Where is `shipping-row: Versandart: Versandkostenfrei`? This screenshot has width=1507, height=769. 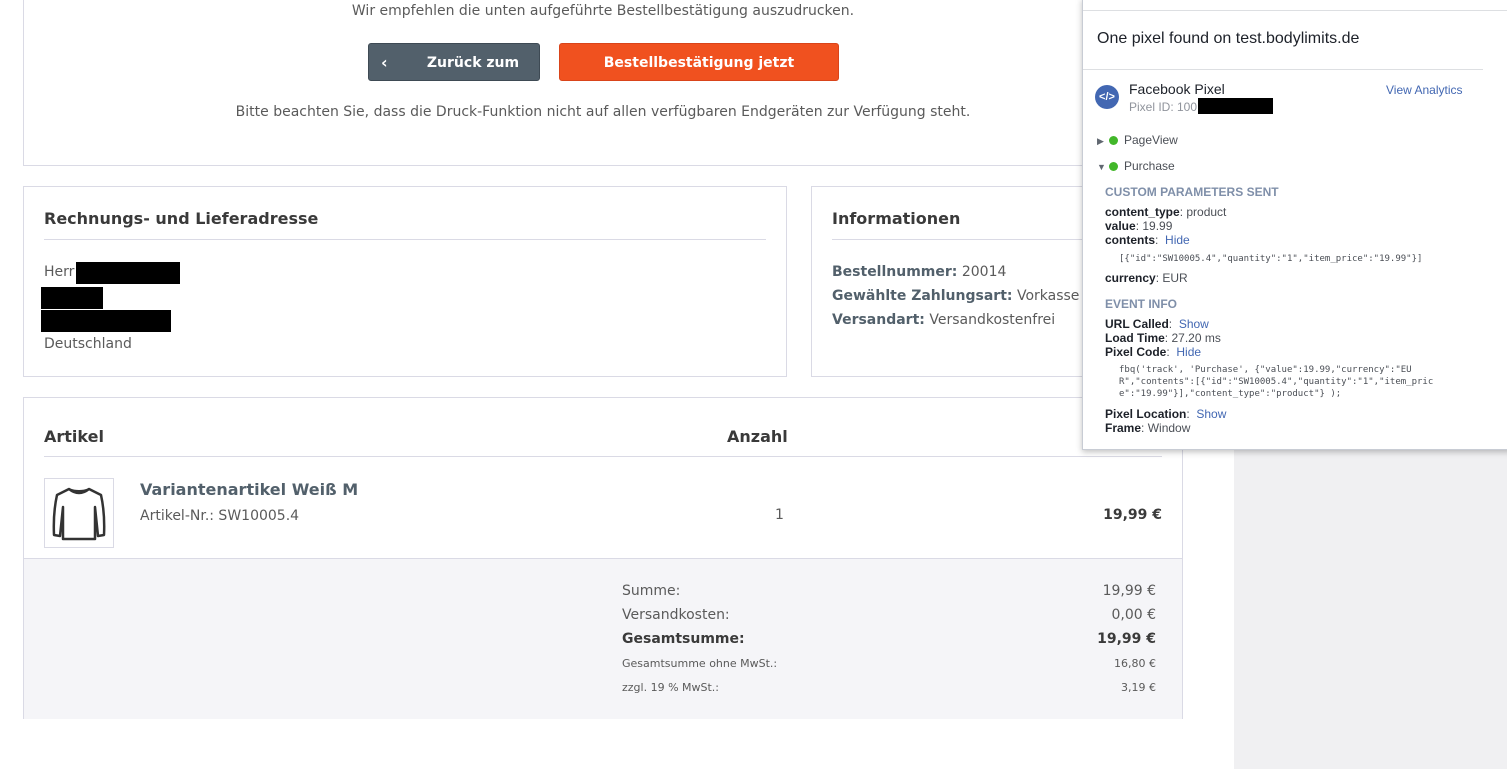
shipping-row: Versandart: Versandkostenfrei is located at coordinates (943, 320).